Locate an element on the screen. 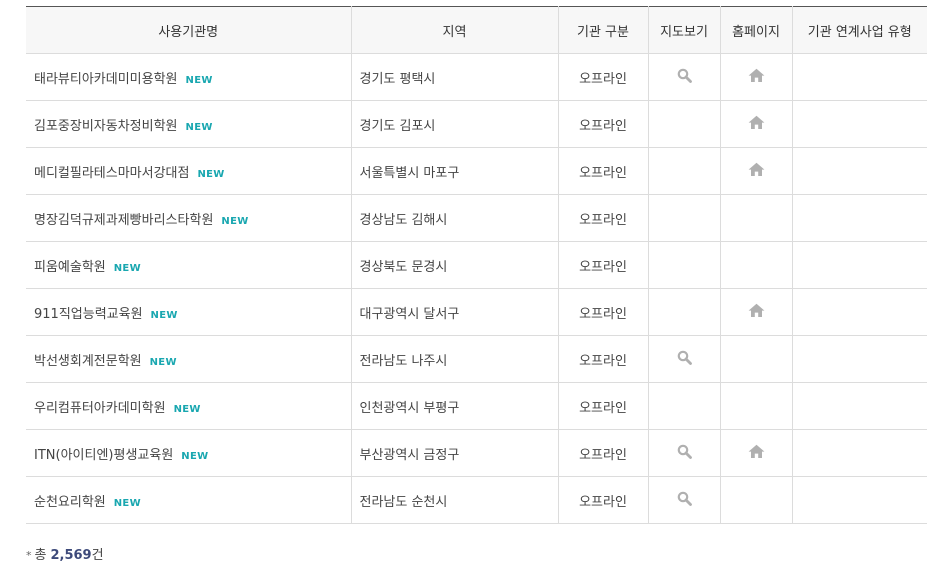  institution-name-link: ITN(아이티엔)평생교육원 is located at coordinates (103, 455).